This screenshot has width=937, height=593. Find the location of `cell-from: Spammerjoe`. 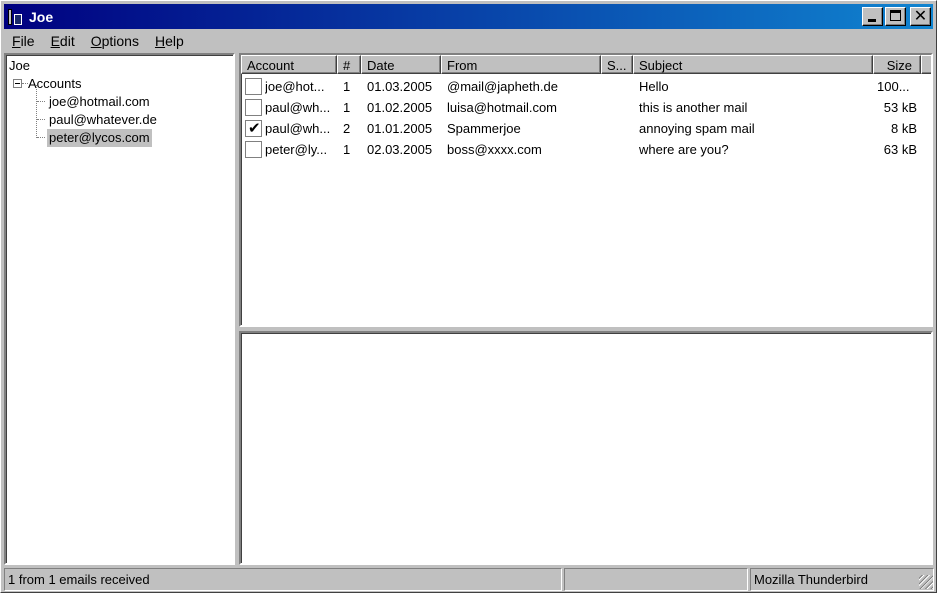

cell-from: Spammerjoe is located at coordinates (484, 128).